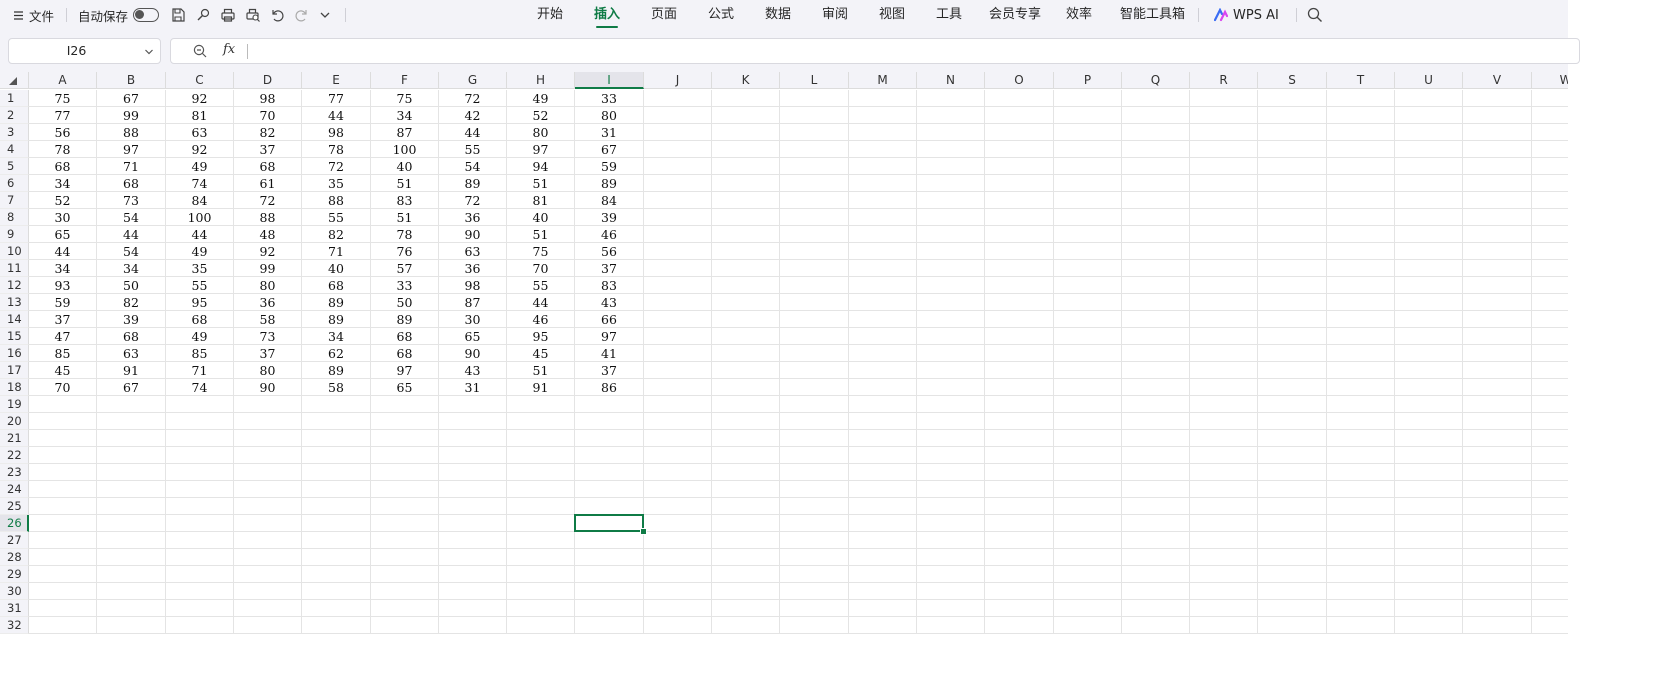 The height and width of the screenshot is (676, 1653). What do you see at coordinates (1292, 472) in the screenshot?
I see `cell-s23` at bounding box center [1292, 472].